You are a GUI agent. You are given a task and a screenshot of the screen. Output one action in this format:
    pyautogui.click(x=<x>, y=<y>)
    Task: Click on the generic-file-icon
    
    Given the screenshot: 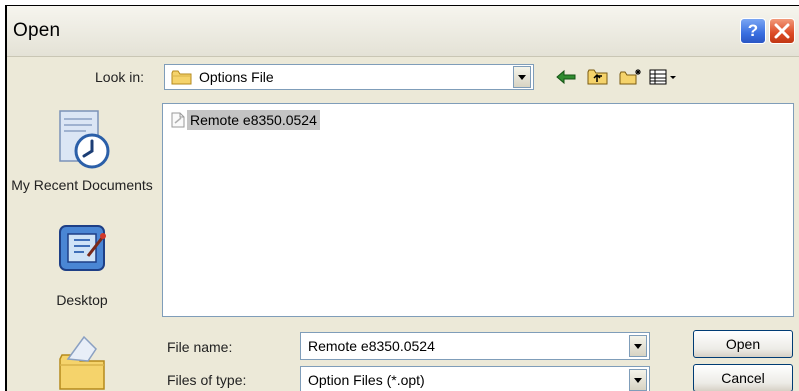 What is the action you would take?
    pyautogui.click(x=178, y=120)
    